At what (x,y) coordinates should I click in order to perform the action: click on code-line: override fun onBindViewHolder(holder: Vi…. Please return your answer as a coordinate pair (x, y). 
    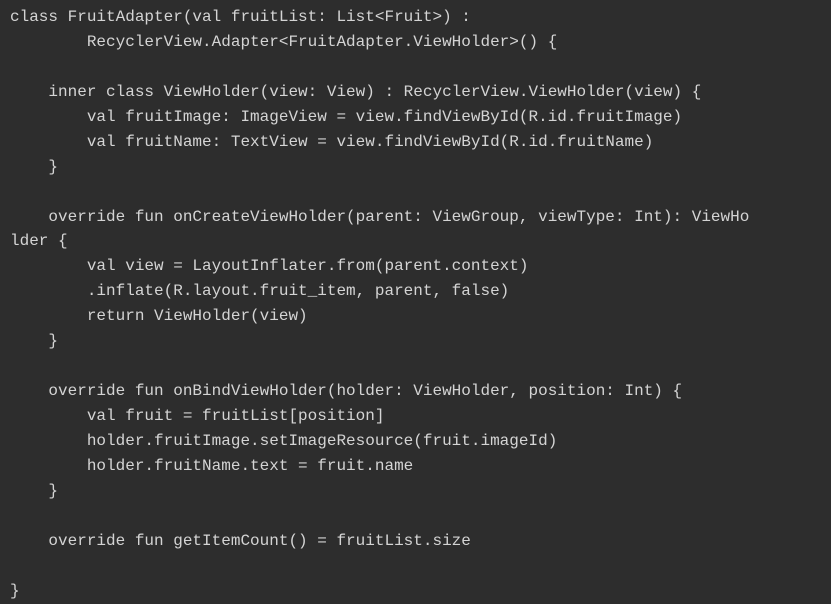
    Looking at the image, I should click on (346, 391).